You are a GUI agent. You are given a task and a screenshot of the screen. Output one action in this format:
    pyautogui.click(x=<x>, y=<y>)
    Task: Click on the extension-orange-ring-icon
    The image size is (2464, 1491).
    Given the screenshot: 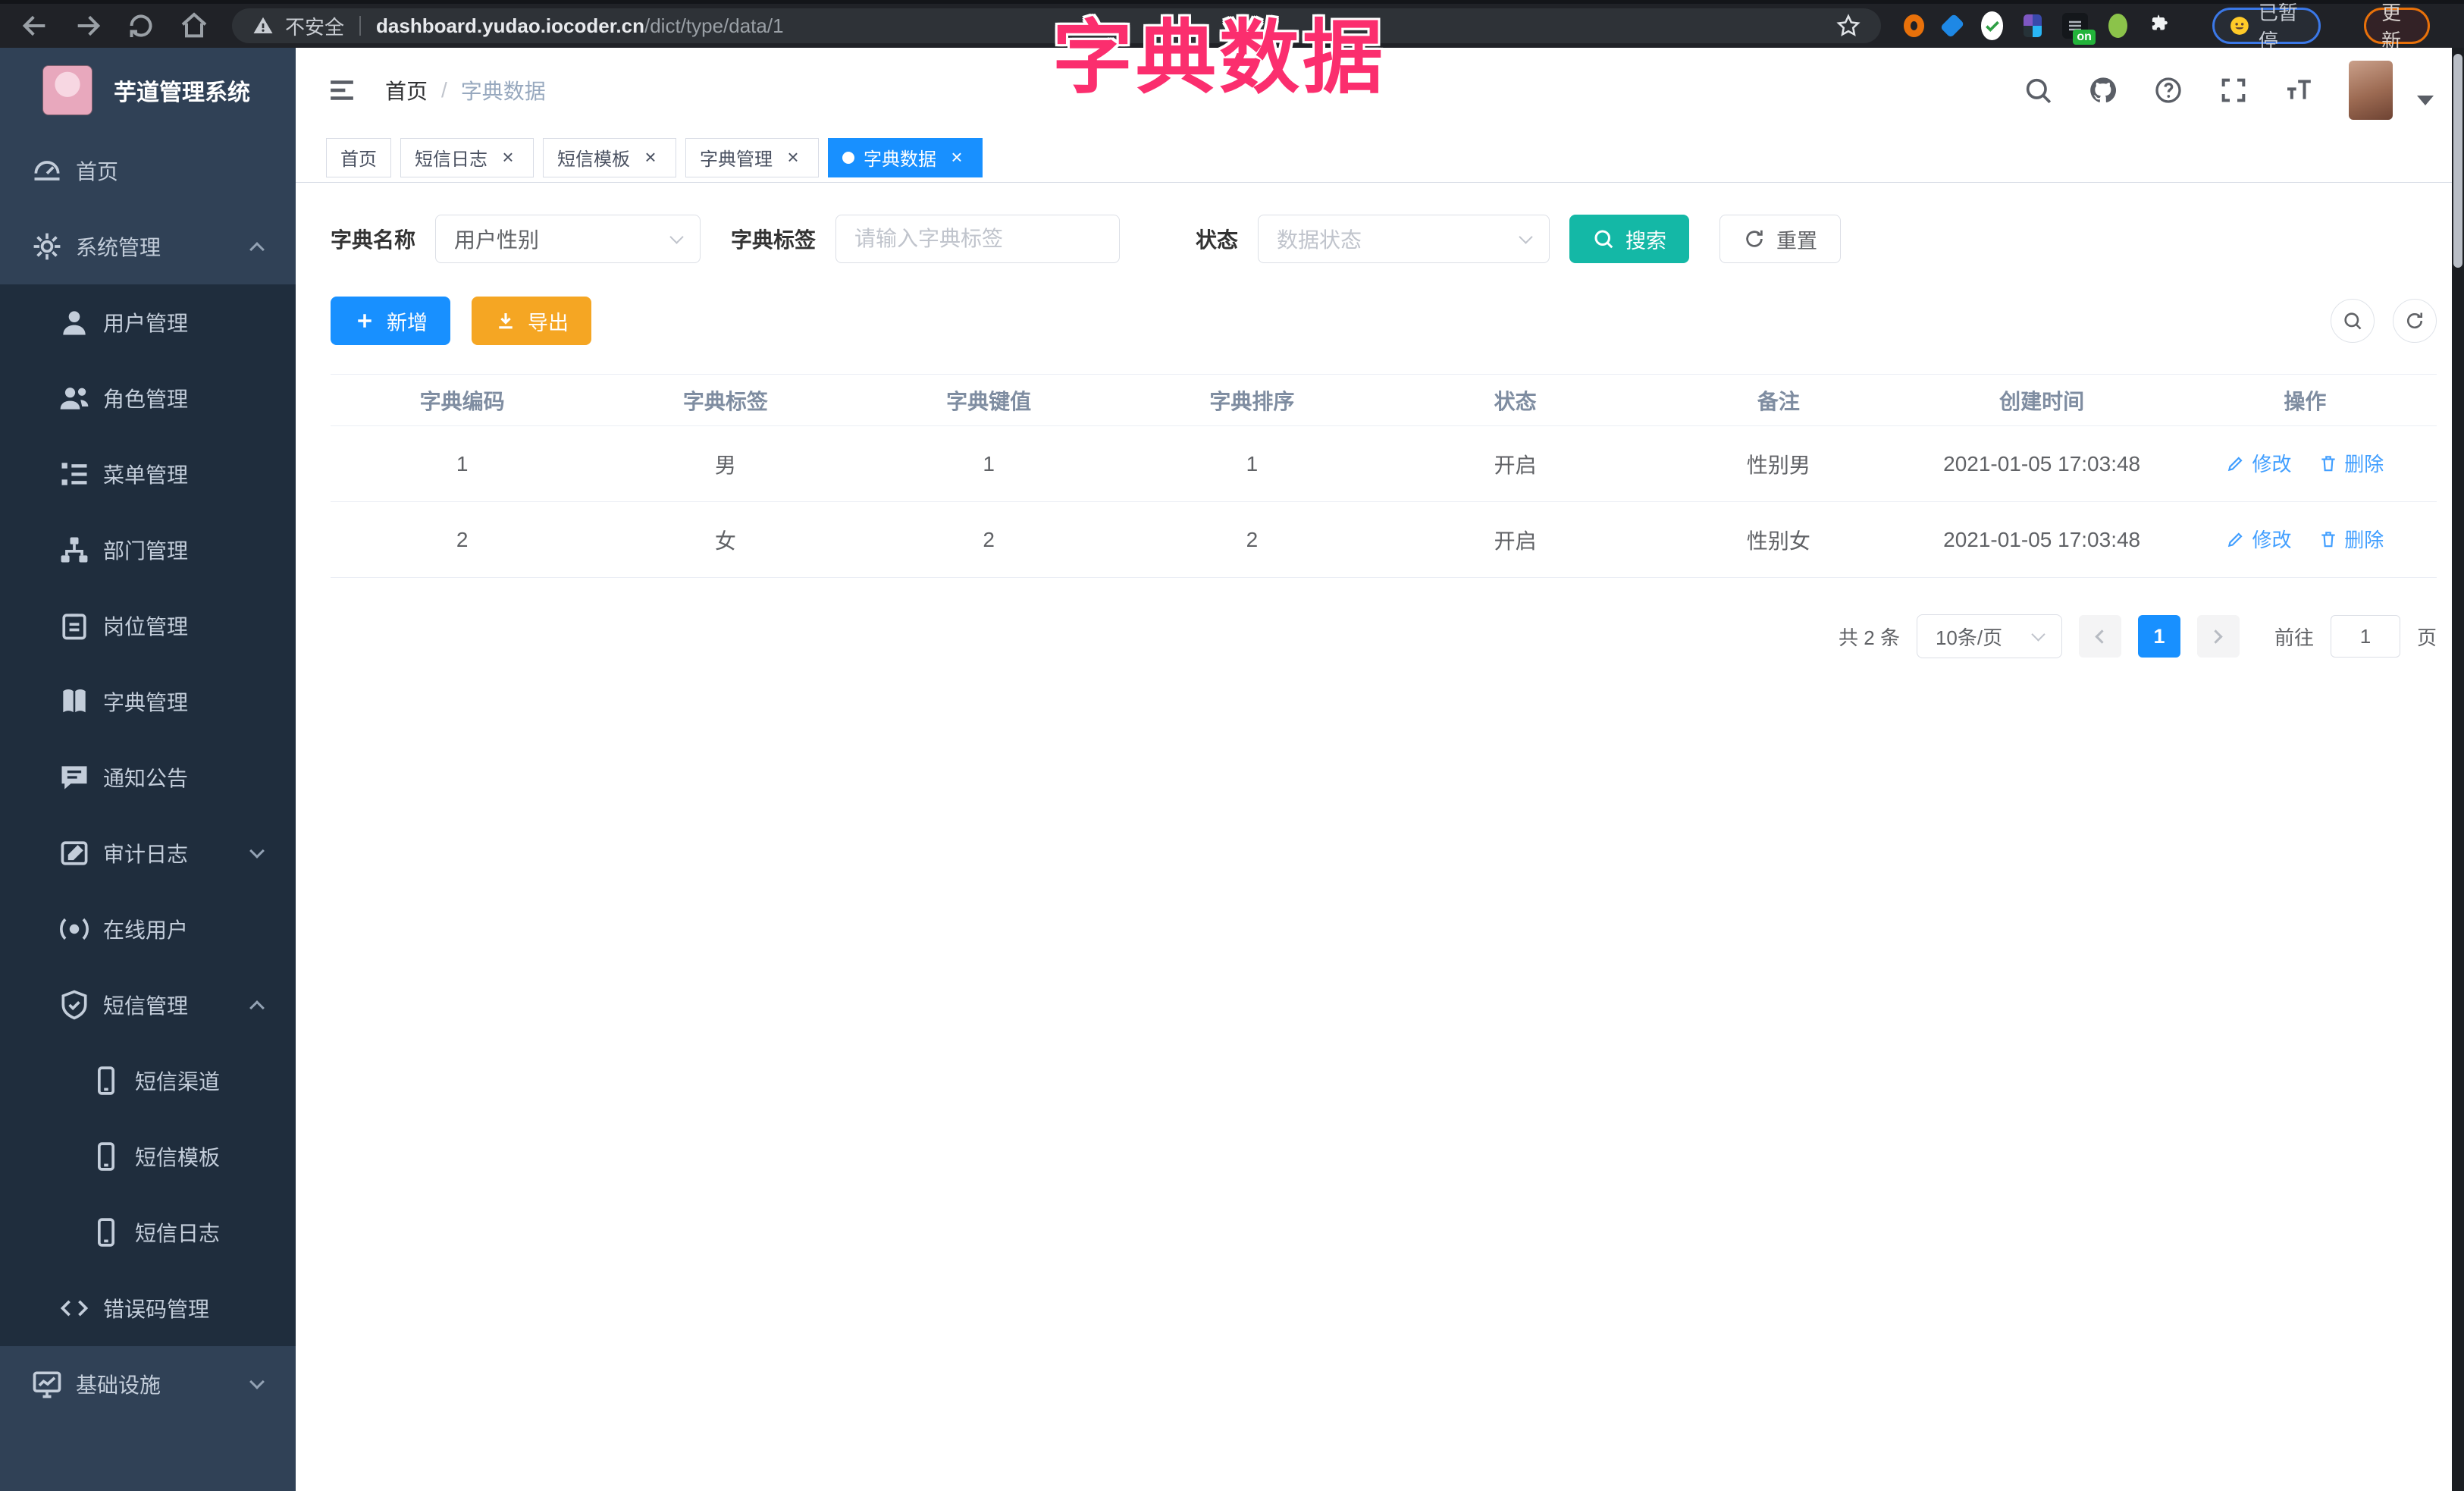 What is the action you would take?
    pyautogui.click(x=1915, y=25)
    